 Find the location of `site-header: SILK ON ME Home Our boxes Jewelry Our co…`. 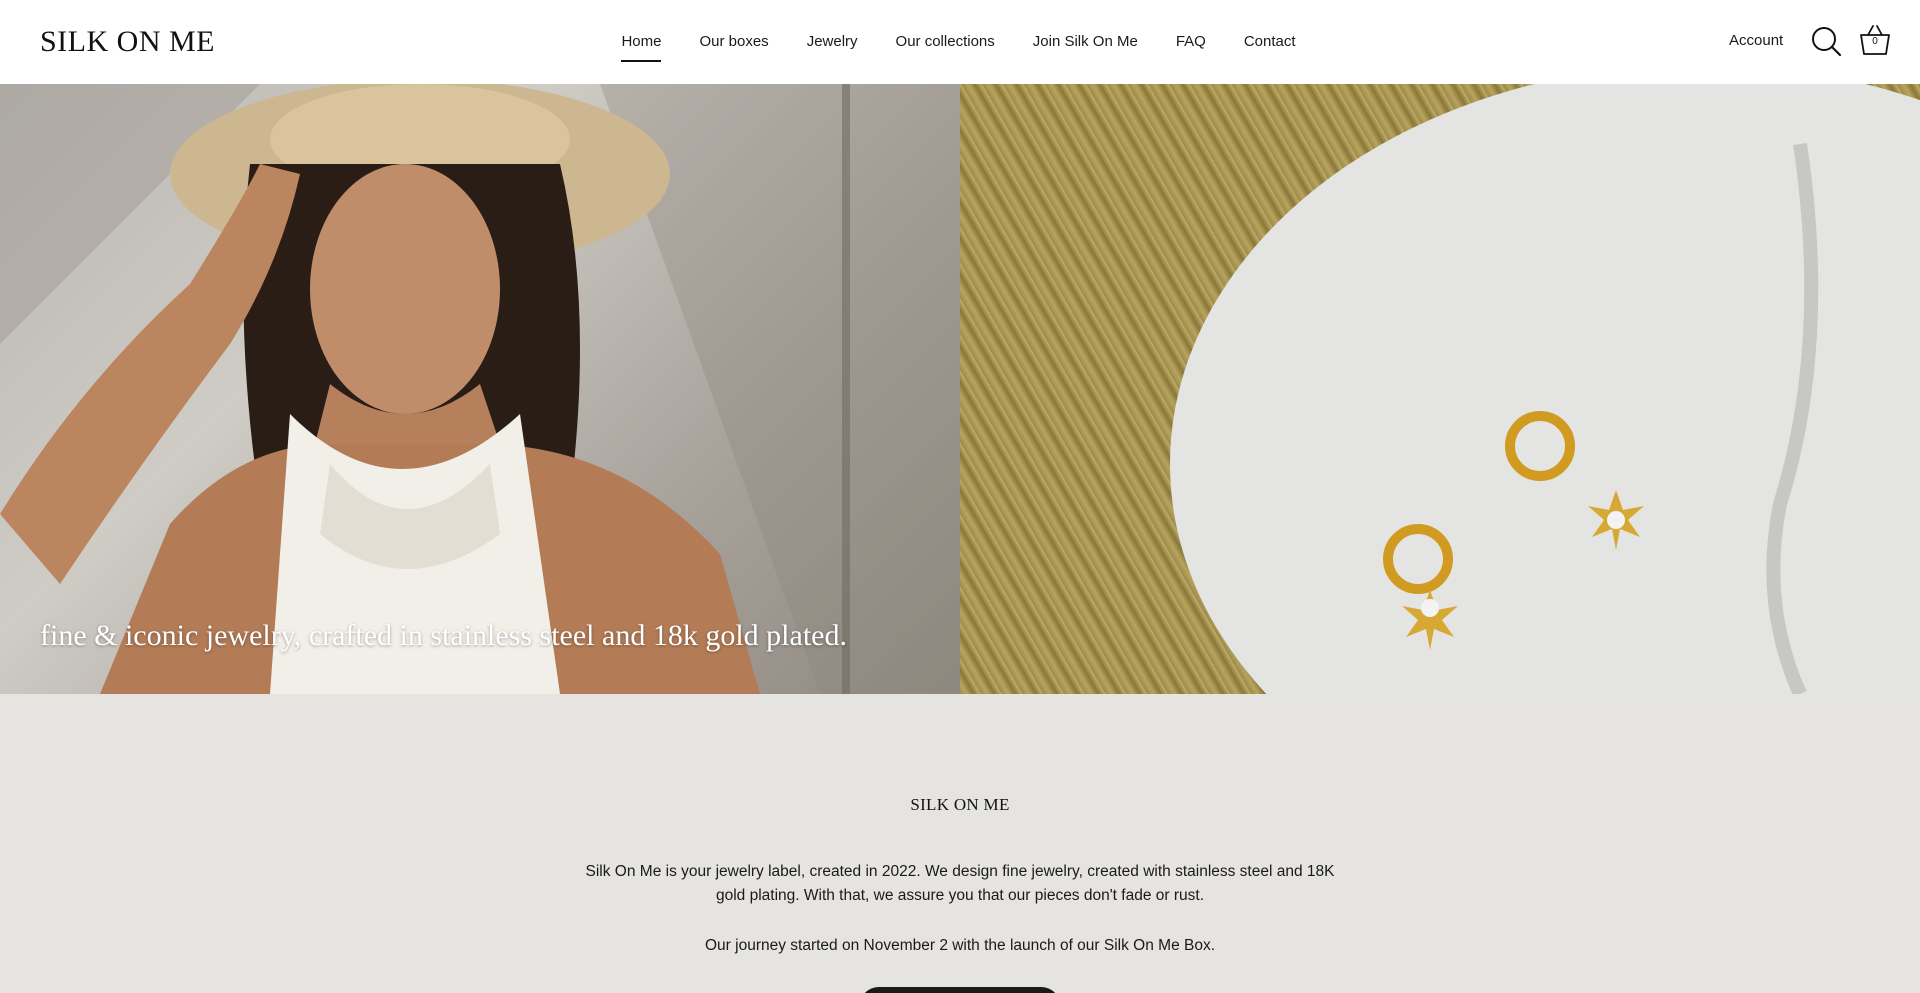

site-header: SILK ON ME Home Our boxes Jewelry Our co… is located at coordinates (960, 42).